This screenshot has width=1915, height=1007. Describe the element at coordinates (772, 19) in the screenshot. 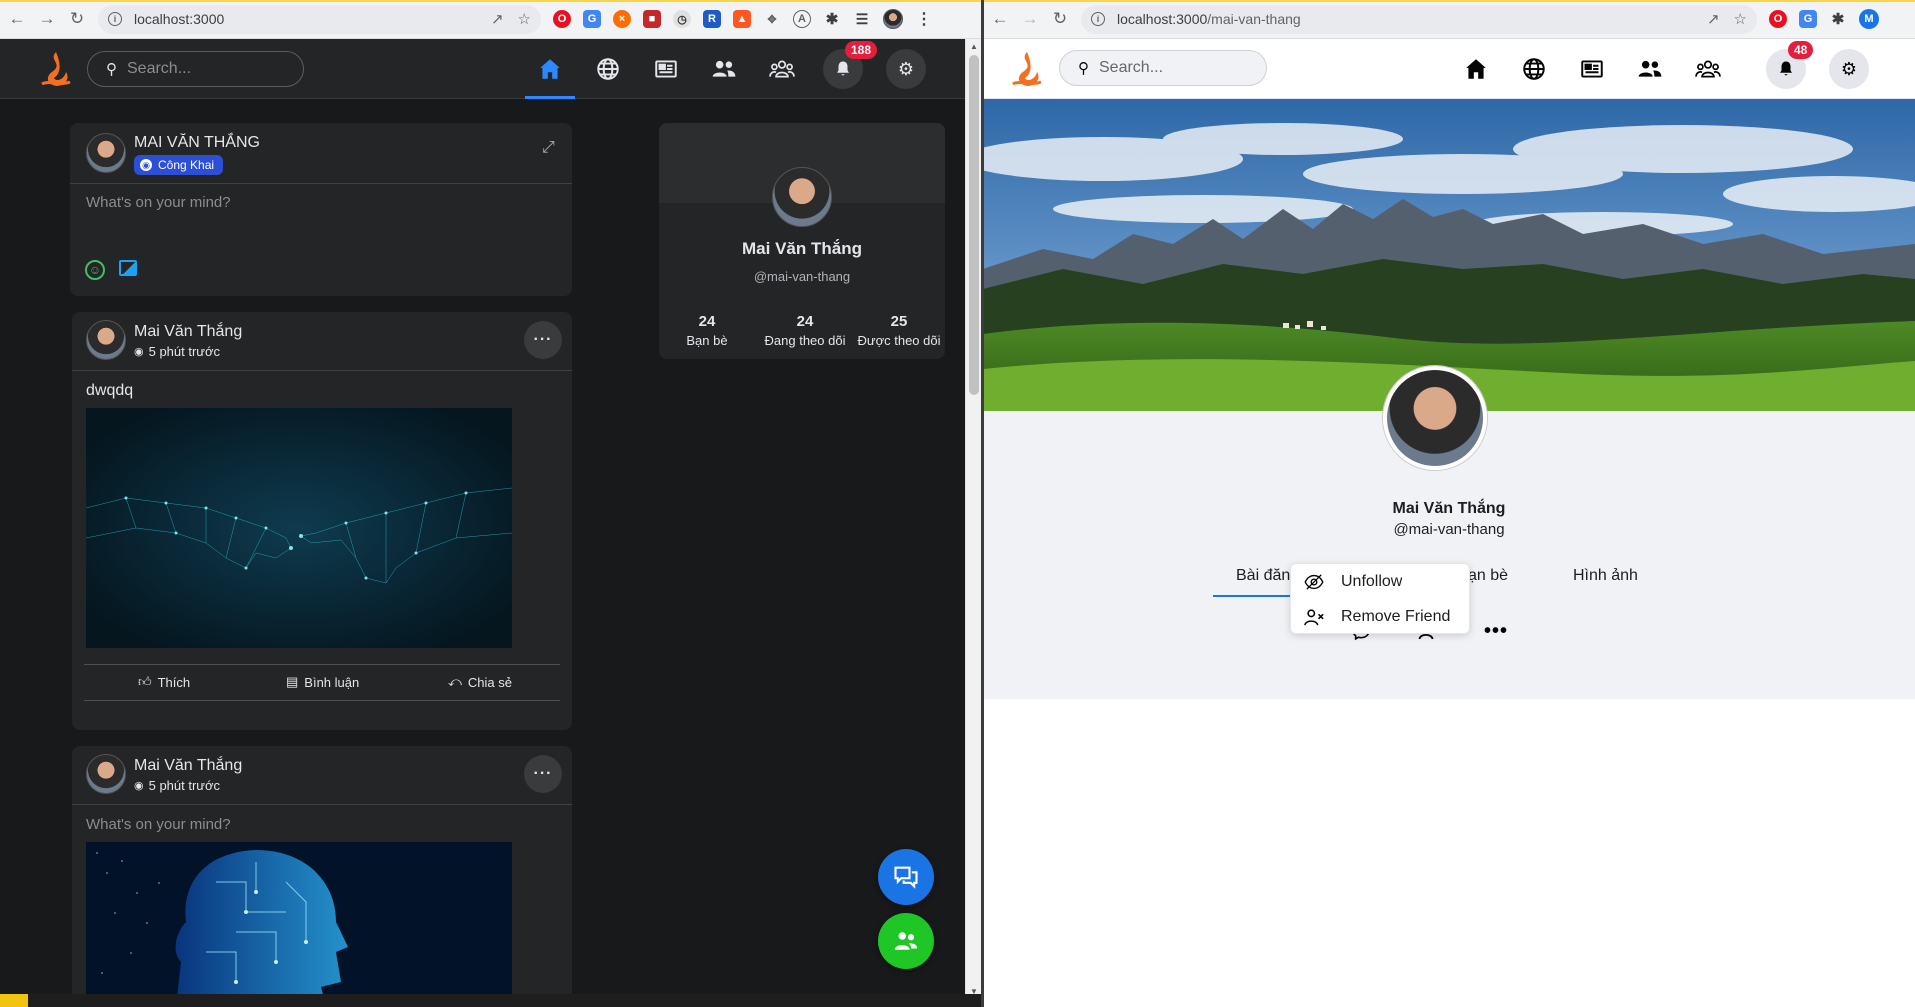

I see `move-extension-icon: ✥` at that location.